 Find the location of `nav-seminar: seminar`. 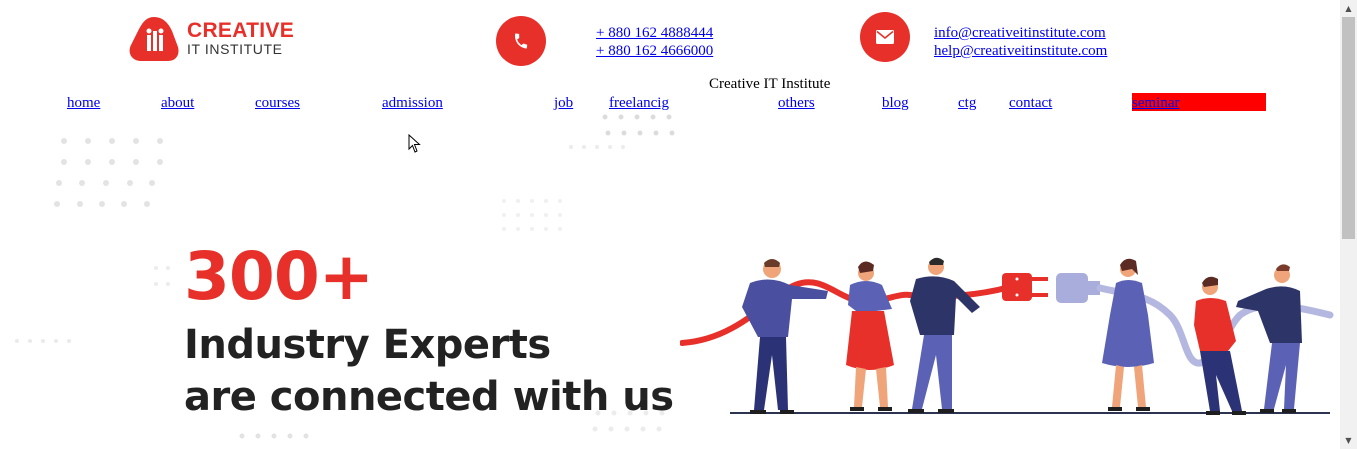

nav-seminar: seminar is located at coordinates (1199, 102).